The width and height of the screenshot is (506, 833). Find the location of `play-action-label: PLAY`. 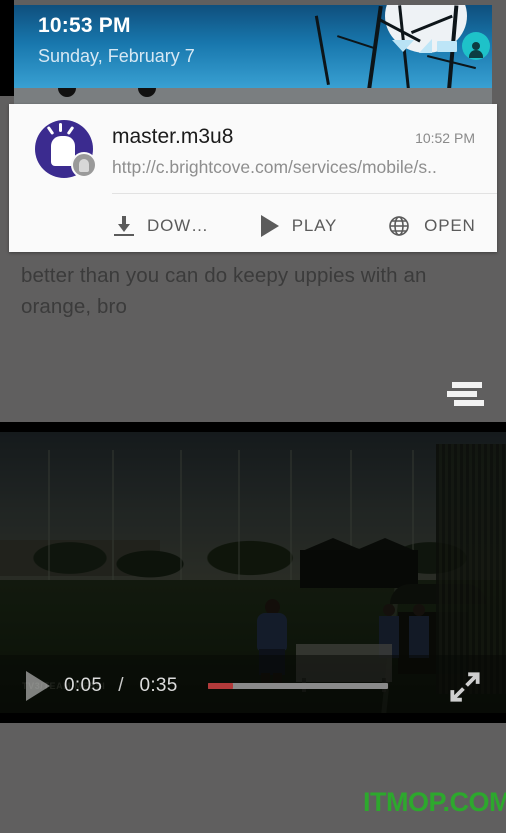

play-action-label: PLAY is located at coordinates (314, 225).